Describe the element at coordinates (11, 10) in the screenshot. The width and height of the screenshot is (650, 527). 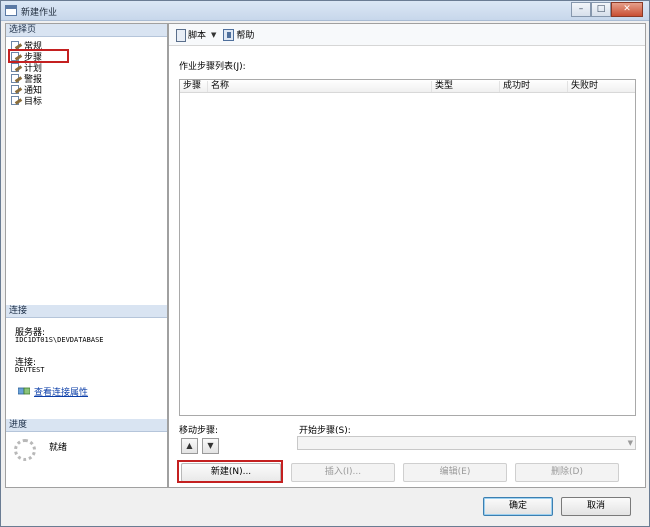
I see `window-icon` at that location.